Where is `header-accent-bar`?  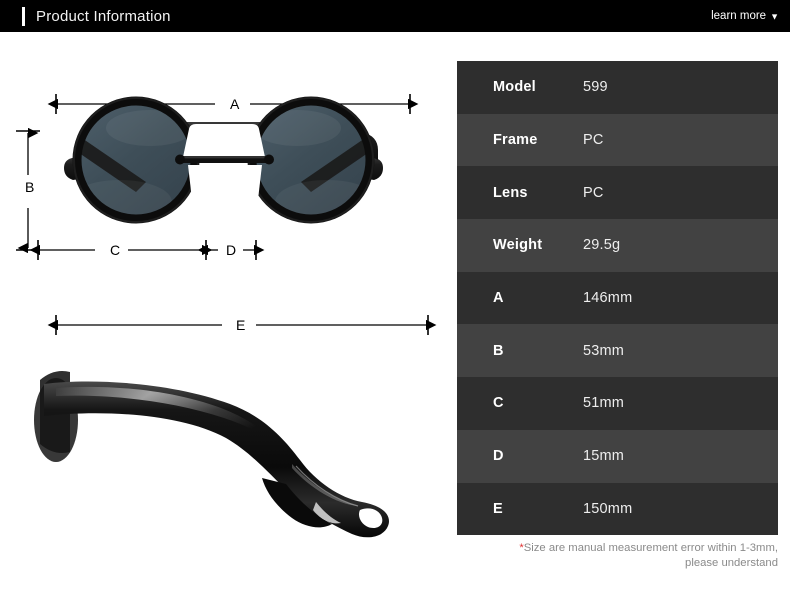
header-accent-bar is located at coordinates (23, 16).